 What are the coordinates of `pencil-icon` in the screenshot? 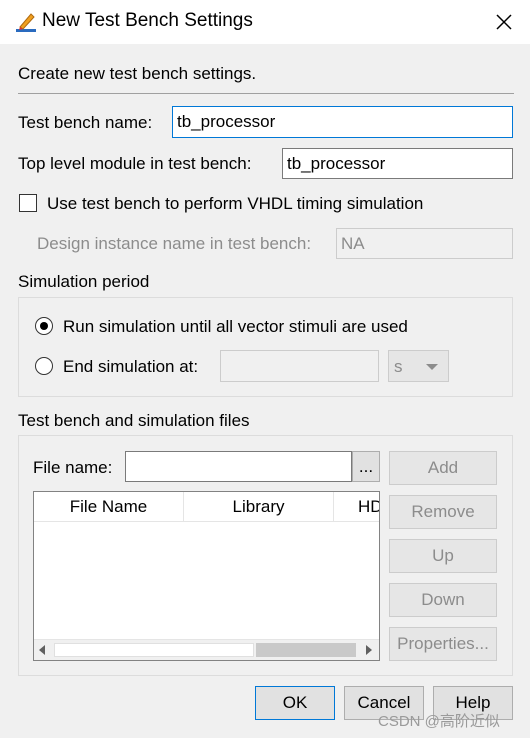 It's located at (26, 22).